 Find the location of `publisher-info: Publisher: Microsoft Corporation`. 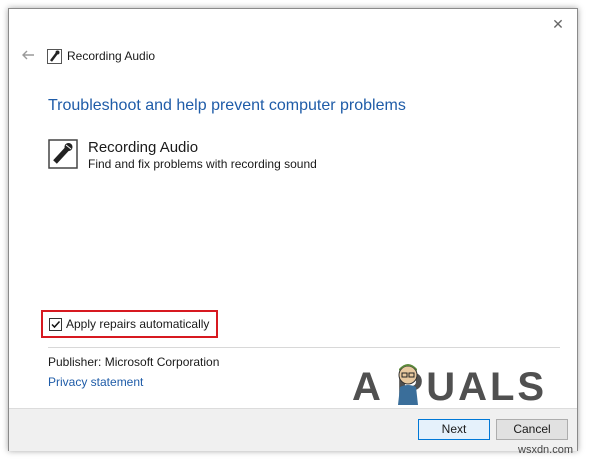

publisher-info: Publisher: Microsoft Corporation is located at coordinates (134, 362).